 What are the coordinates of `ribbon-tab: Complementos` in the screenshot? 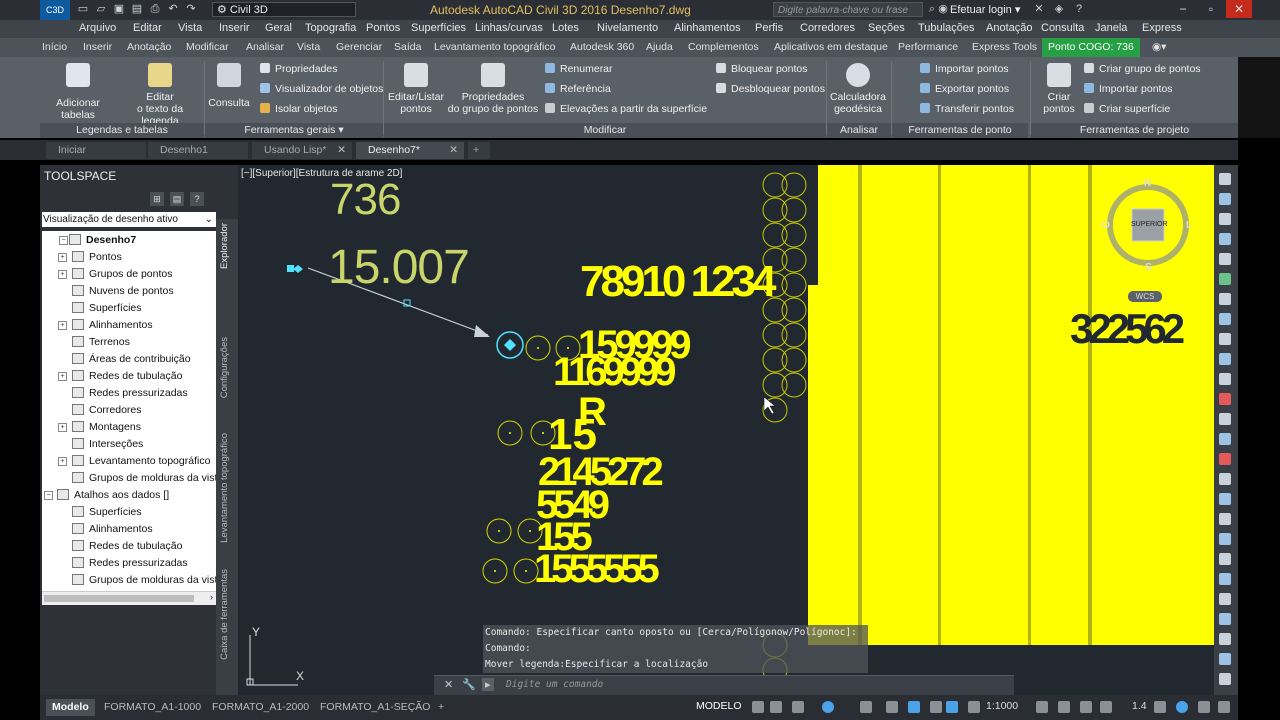 It's located at (723, 47).